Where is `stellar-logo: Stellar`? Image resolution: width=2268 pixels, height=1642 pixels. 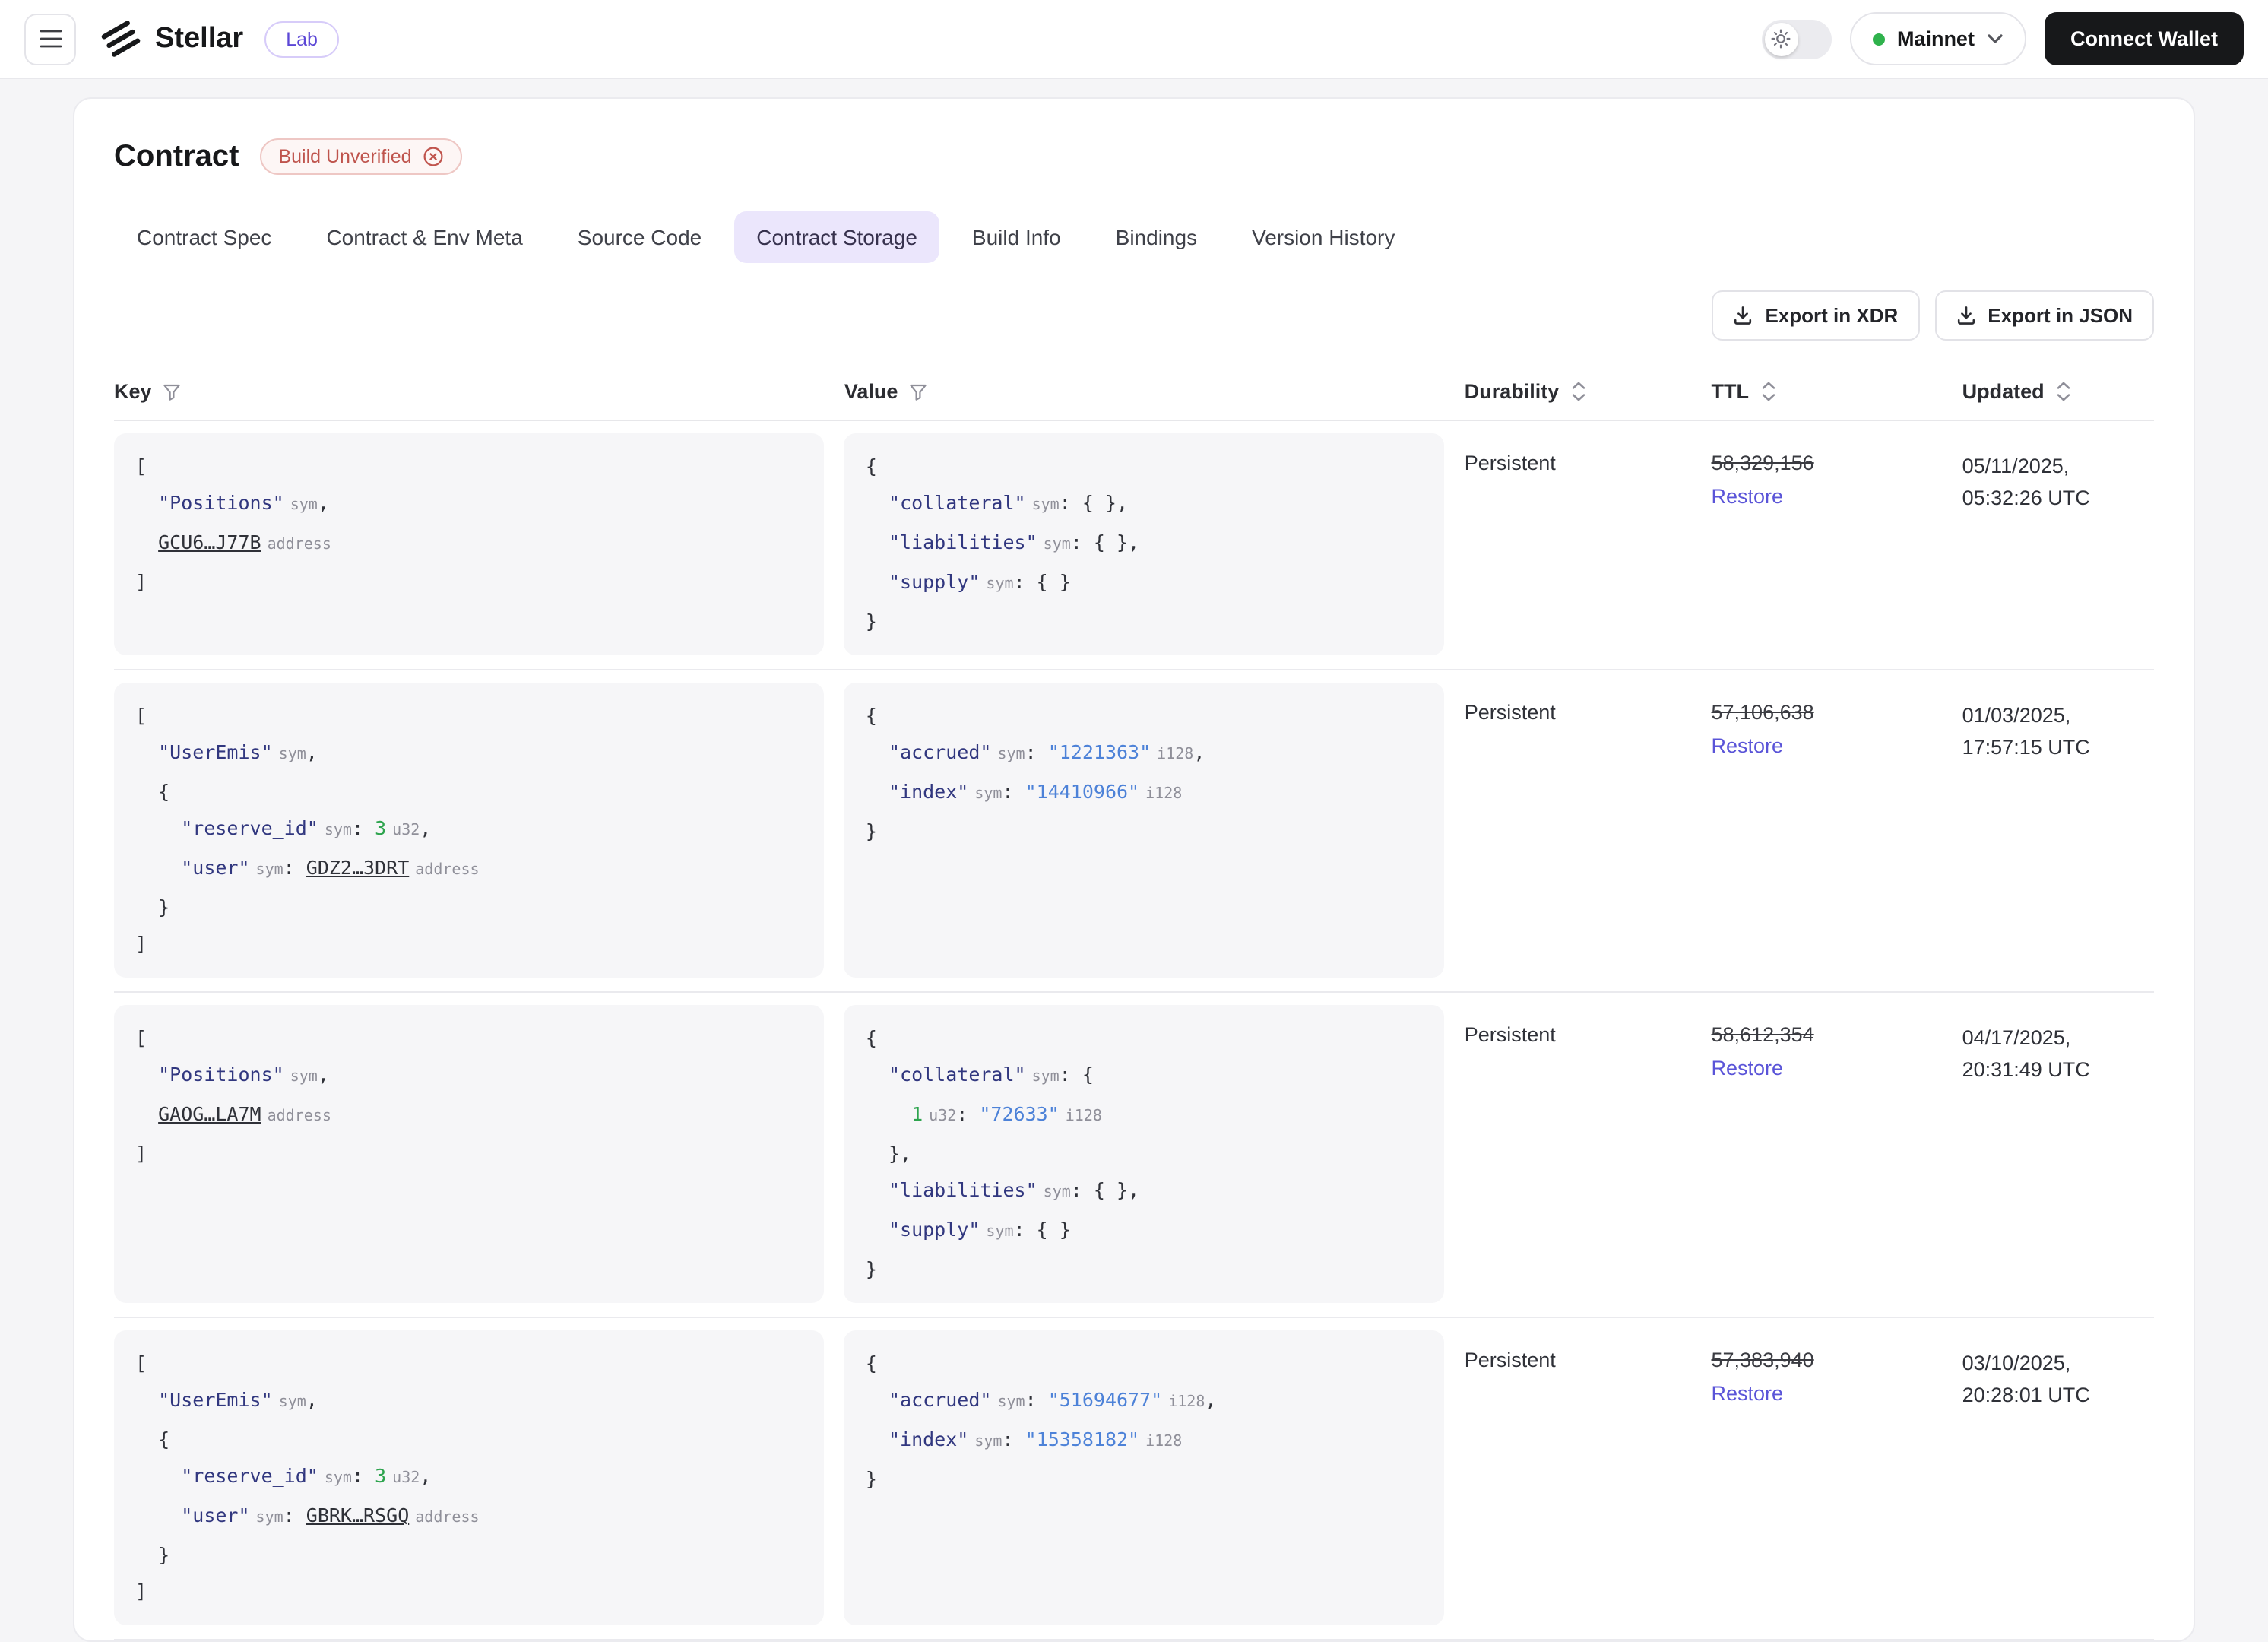
stellar-logo: Stellar is located at coordinates (171, 38).